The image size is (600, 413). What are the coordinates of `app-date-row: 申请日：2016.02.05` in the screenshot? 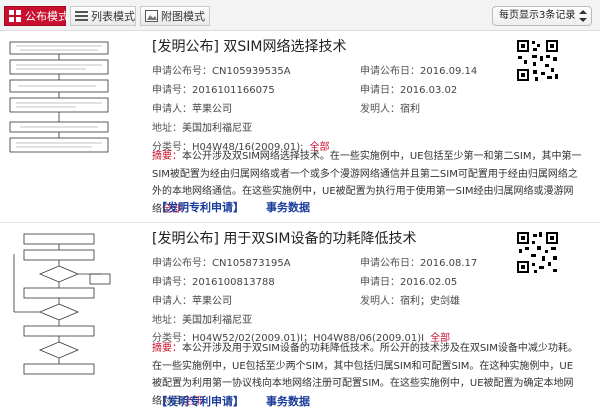 It's located at (408, 280).